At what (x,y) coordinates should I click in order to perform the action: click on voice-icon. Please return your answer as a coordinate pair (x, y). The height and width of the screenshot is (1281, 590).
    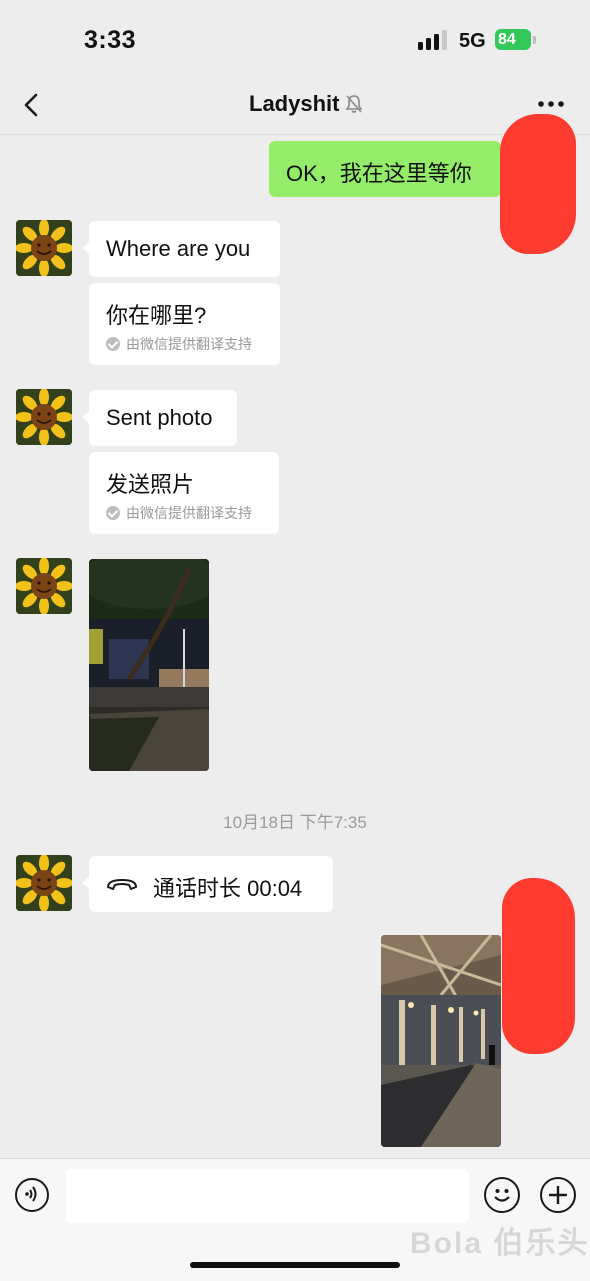
    Looking at the image, I should click on (31, 1194).